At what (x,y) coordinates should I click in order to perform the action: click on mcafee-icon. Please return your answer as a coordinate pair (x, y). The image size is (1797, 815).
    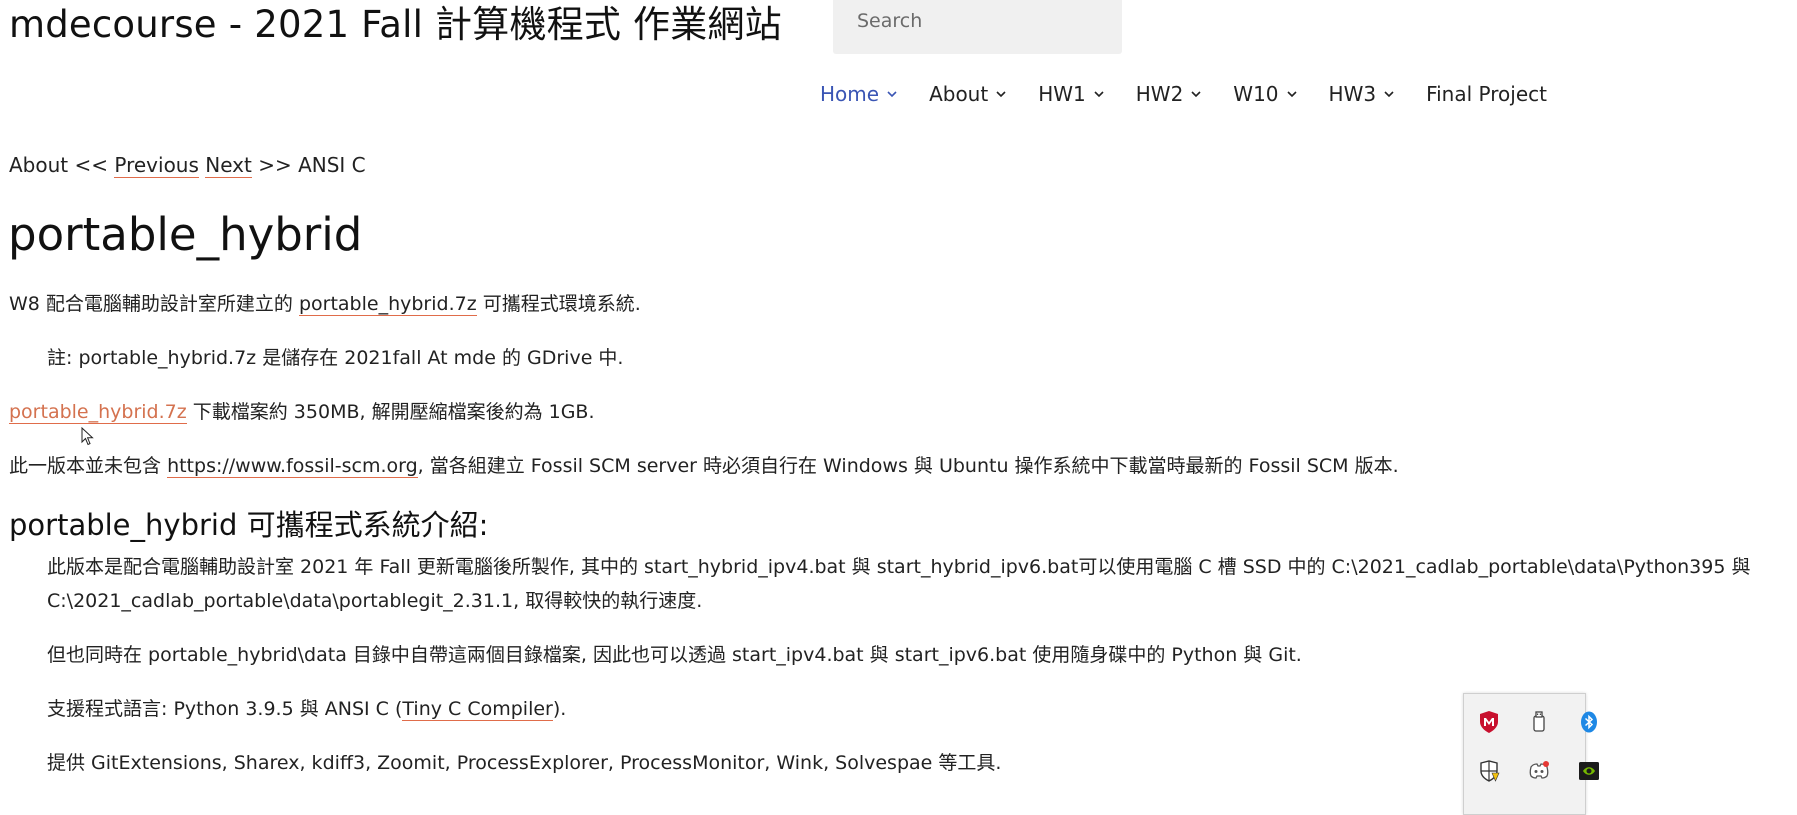
    Looking at the image, I should click on (1489, 722).